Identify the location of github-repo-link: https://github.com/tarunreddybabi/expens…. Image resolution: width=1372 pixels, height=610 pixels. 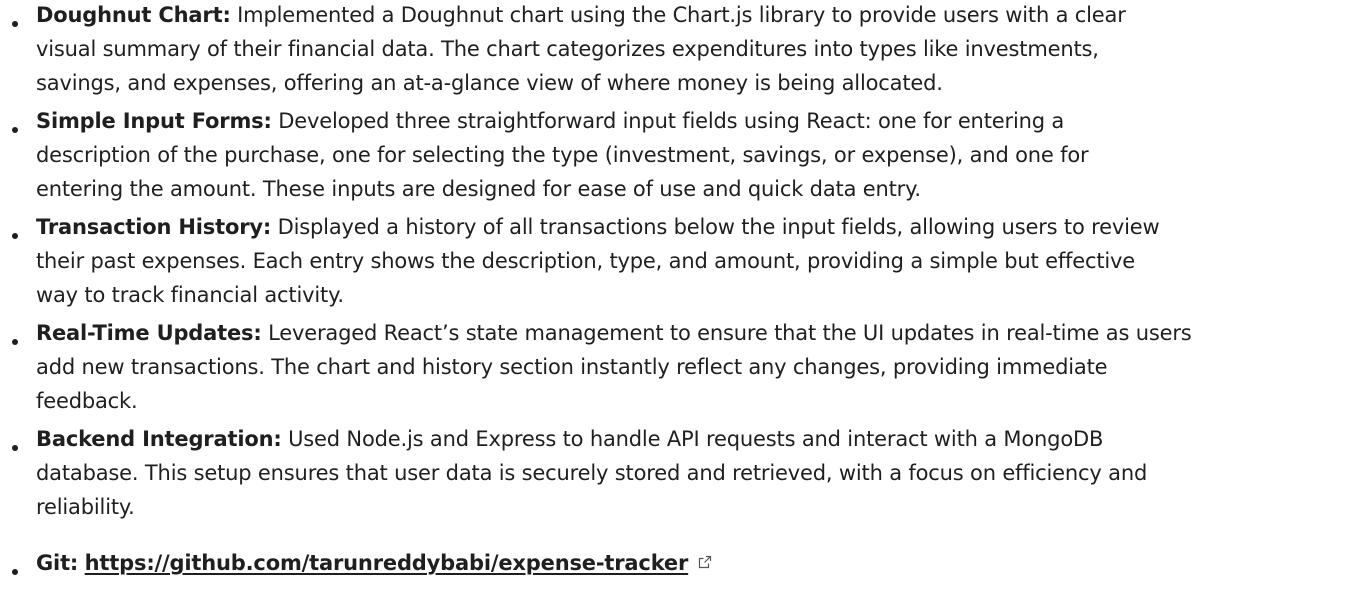
(387, 563).